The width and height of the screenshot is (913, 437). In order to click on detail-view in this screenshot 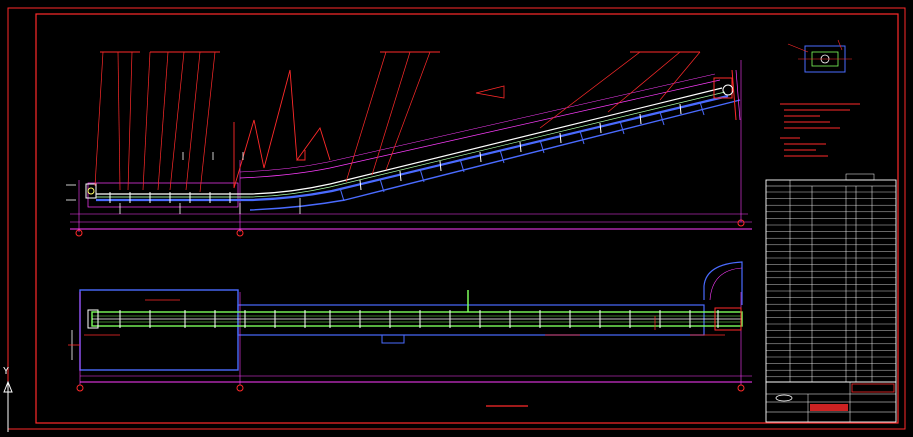, I will do `click(819, 56)`.